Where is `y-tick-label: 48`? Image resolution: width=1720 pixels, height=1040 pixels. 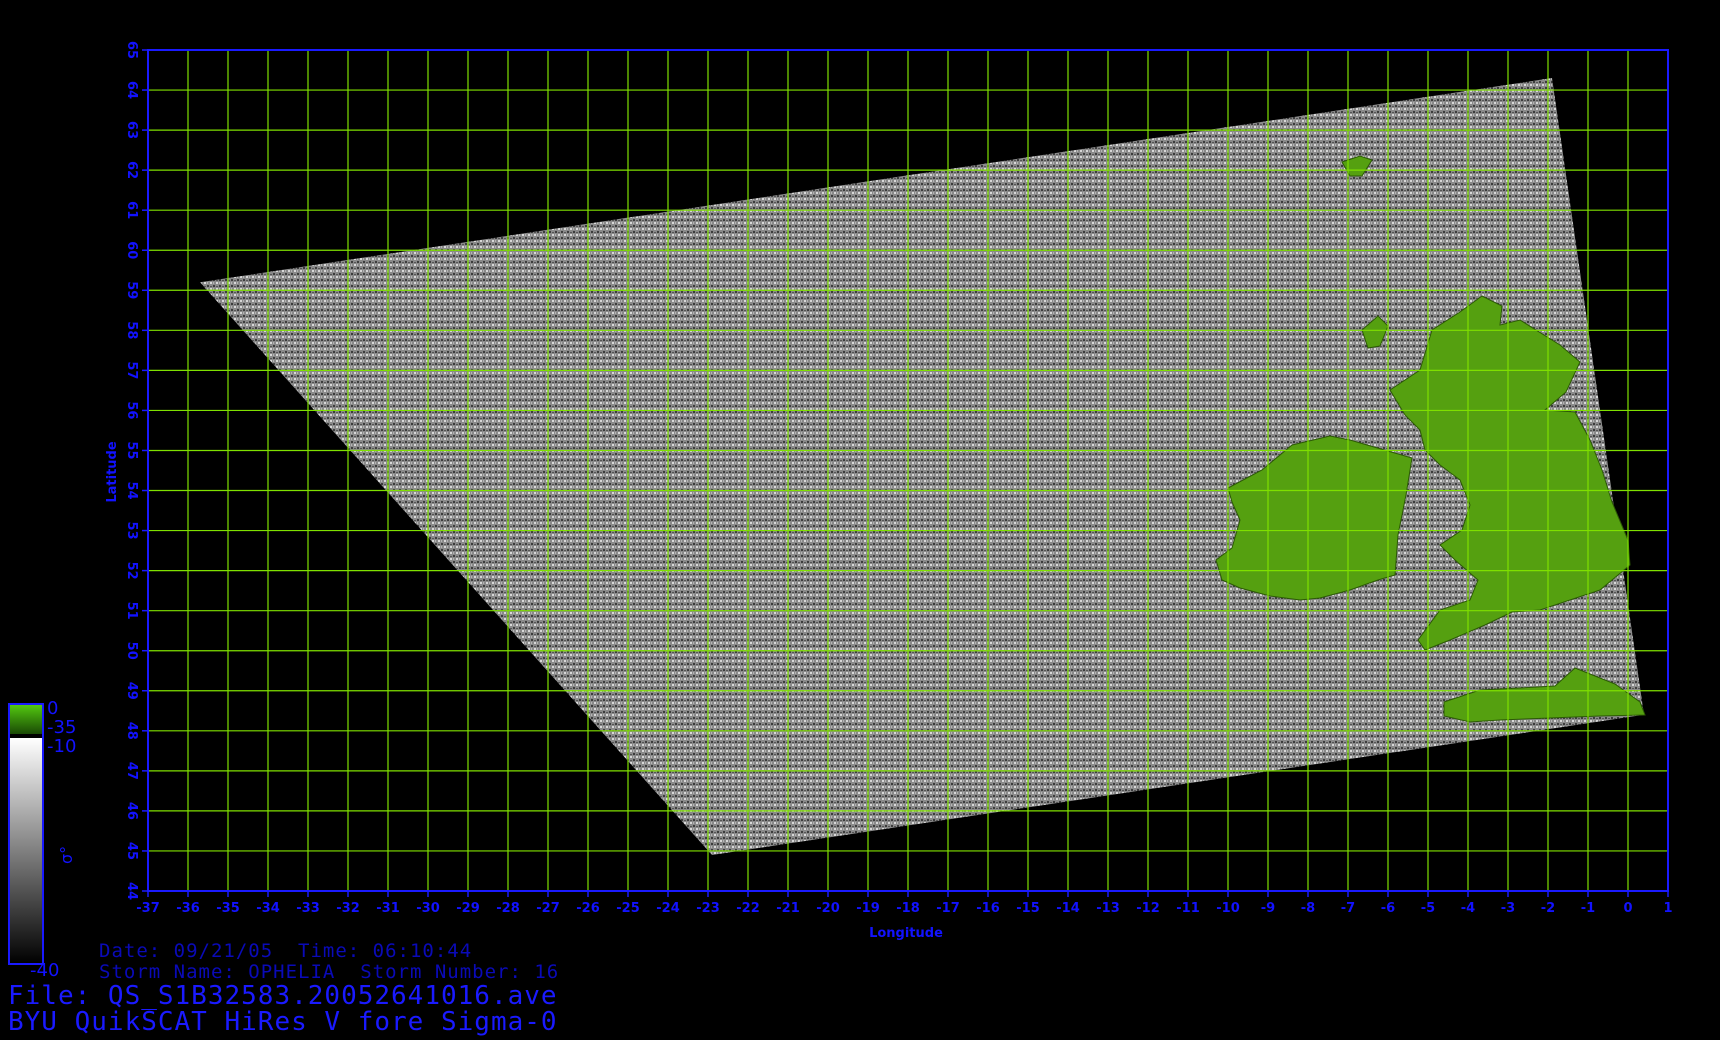 y-tick-label: 48 is located at coordinates (131, 731).